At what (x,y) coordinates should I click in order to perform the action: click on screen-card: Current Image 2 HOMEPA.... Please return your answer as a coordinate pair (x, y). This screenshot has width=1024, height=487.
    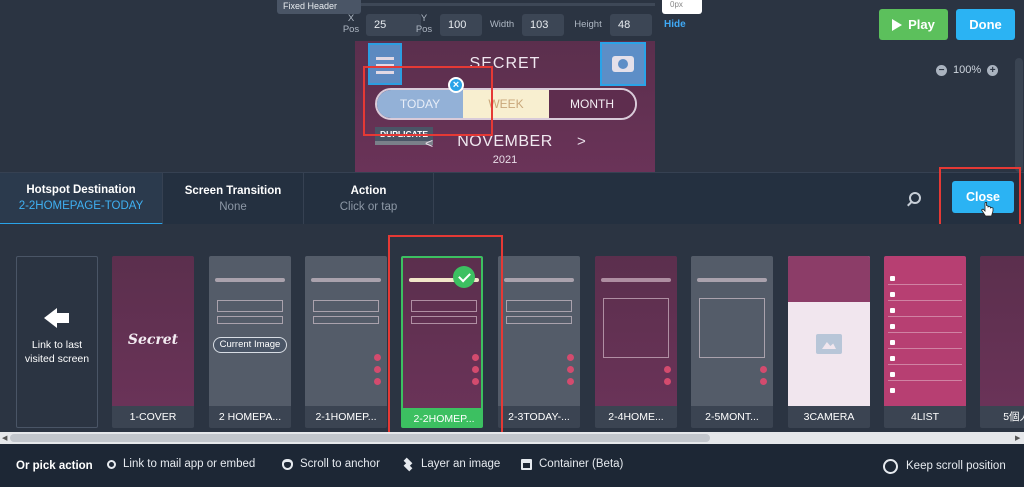
    Looking at the image, I should click on (250, 342).